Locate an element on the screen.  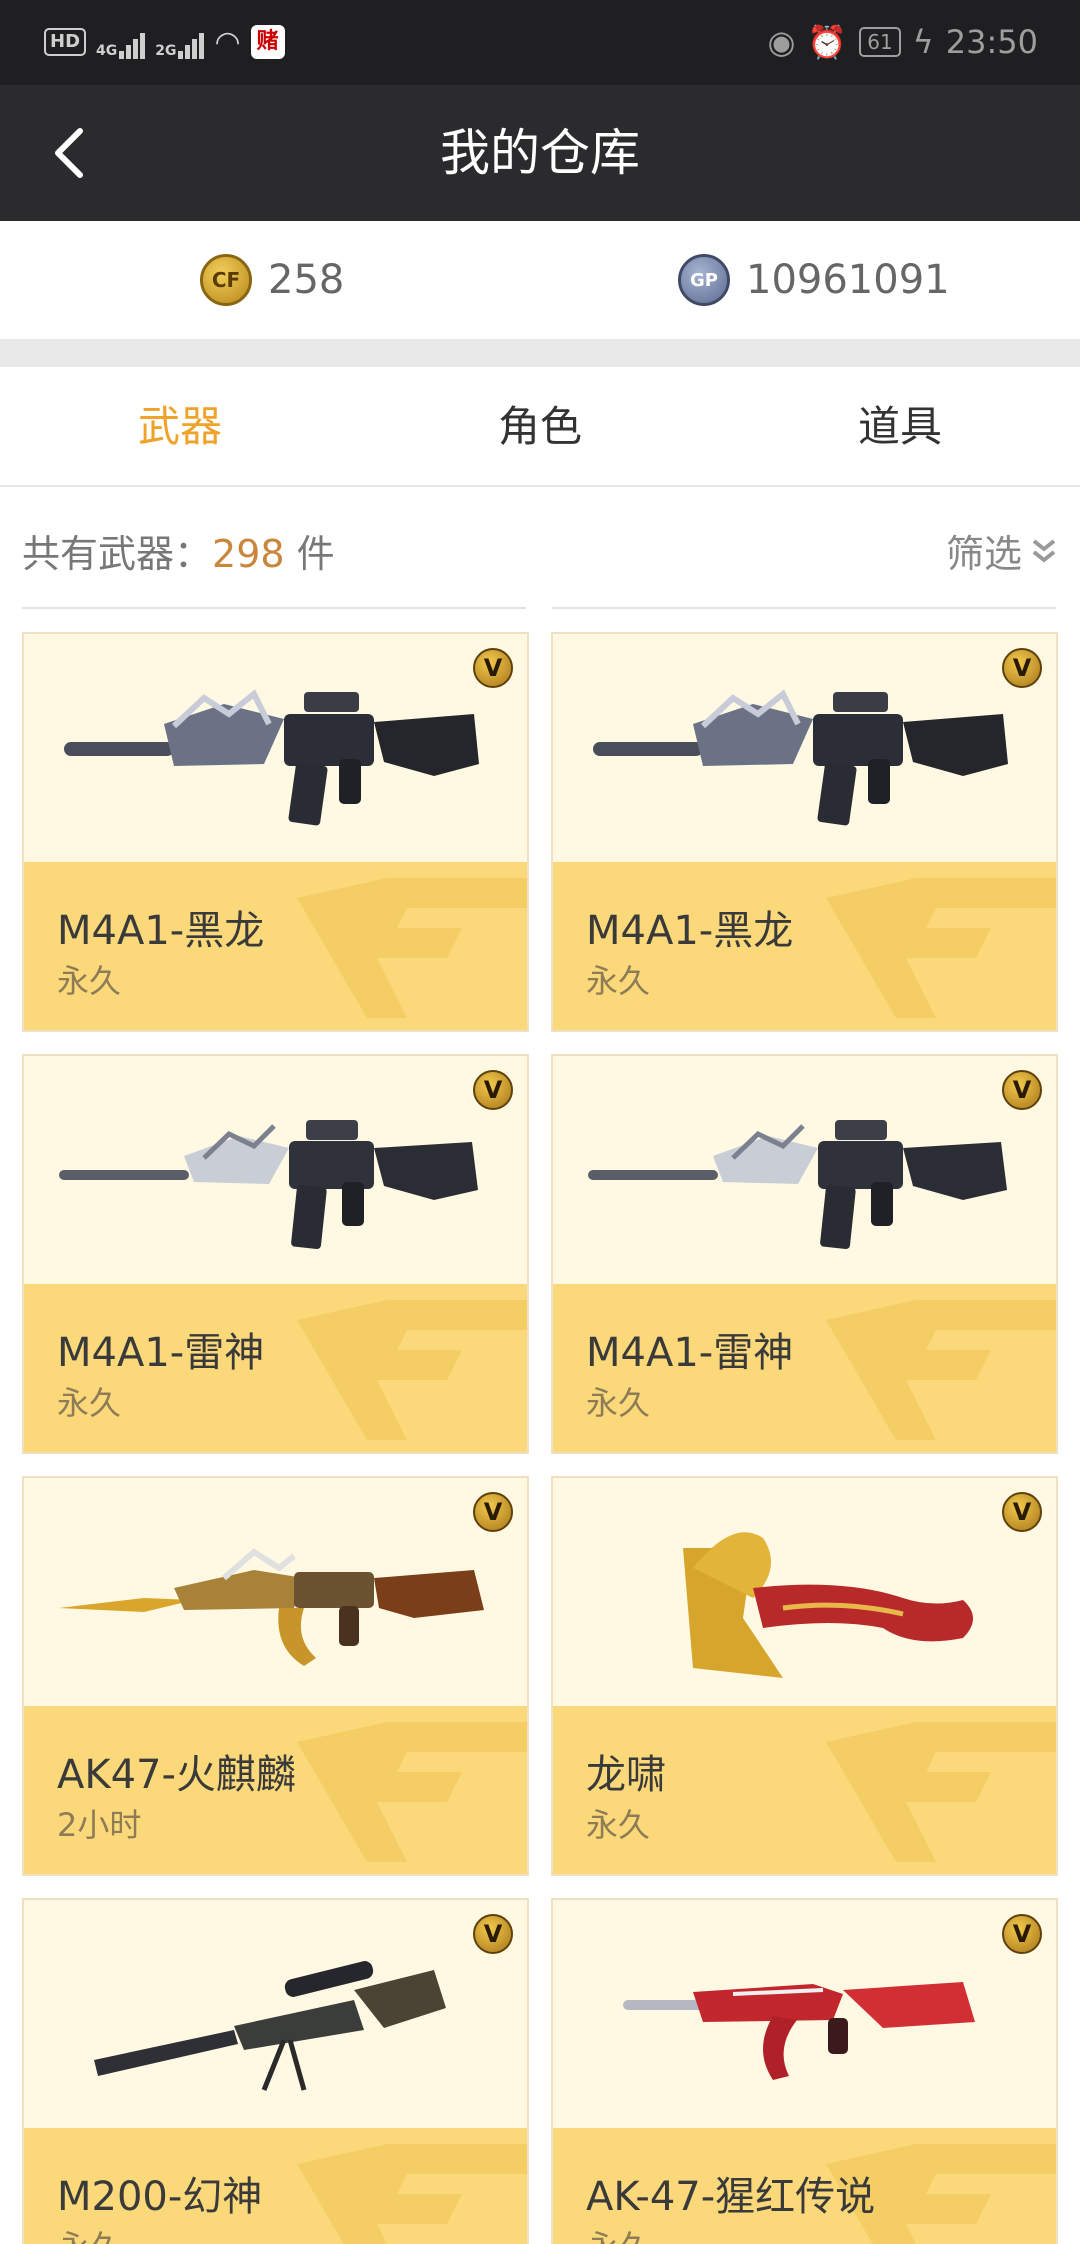
divider-right is located at coordinates (804, 608).